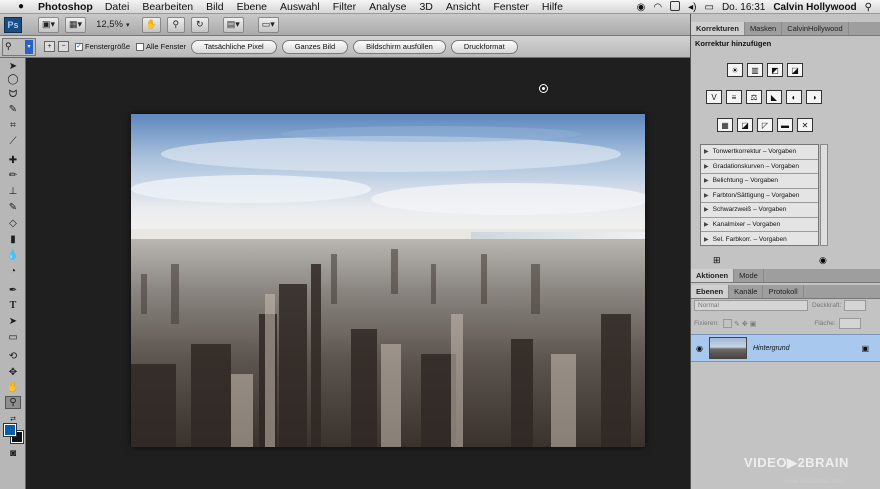 Image resolution: width=880 pixels, height=489 pixels. Describe the element at coordinates (745, 324) in the screenshot. I see `lock-position-icon: ✥` at that location.